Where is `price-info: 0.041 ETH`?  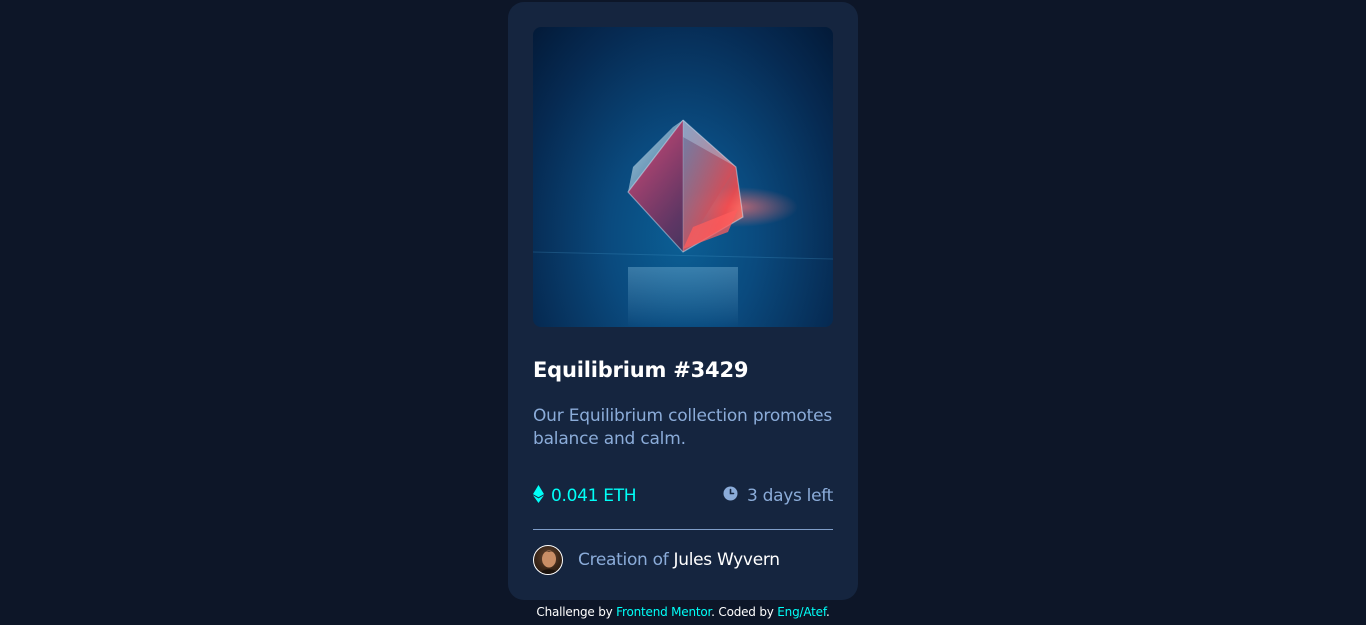
price-info: 0.041 ETH is located at coordinates (585, 496).